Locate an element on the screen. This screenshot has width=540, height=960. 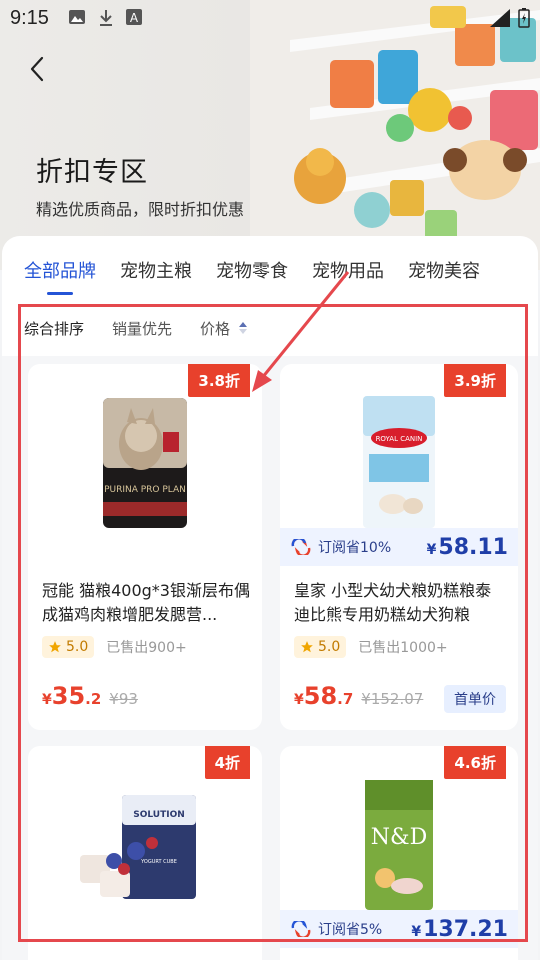
sort-sales: 销量优先 is located at coordinates (142, 328).